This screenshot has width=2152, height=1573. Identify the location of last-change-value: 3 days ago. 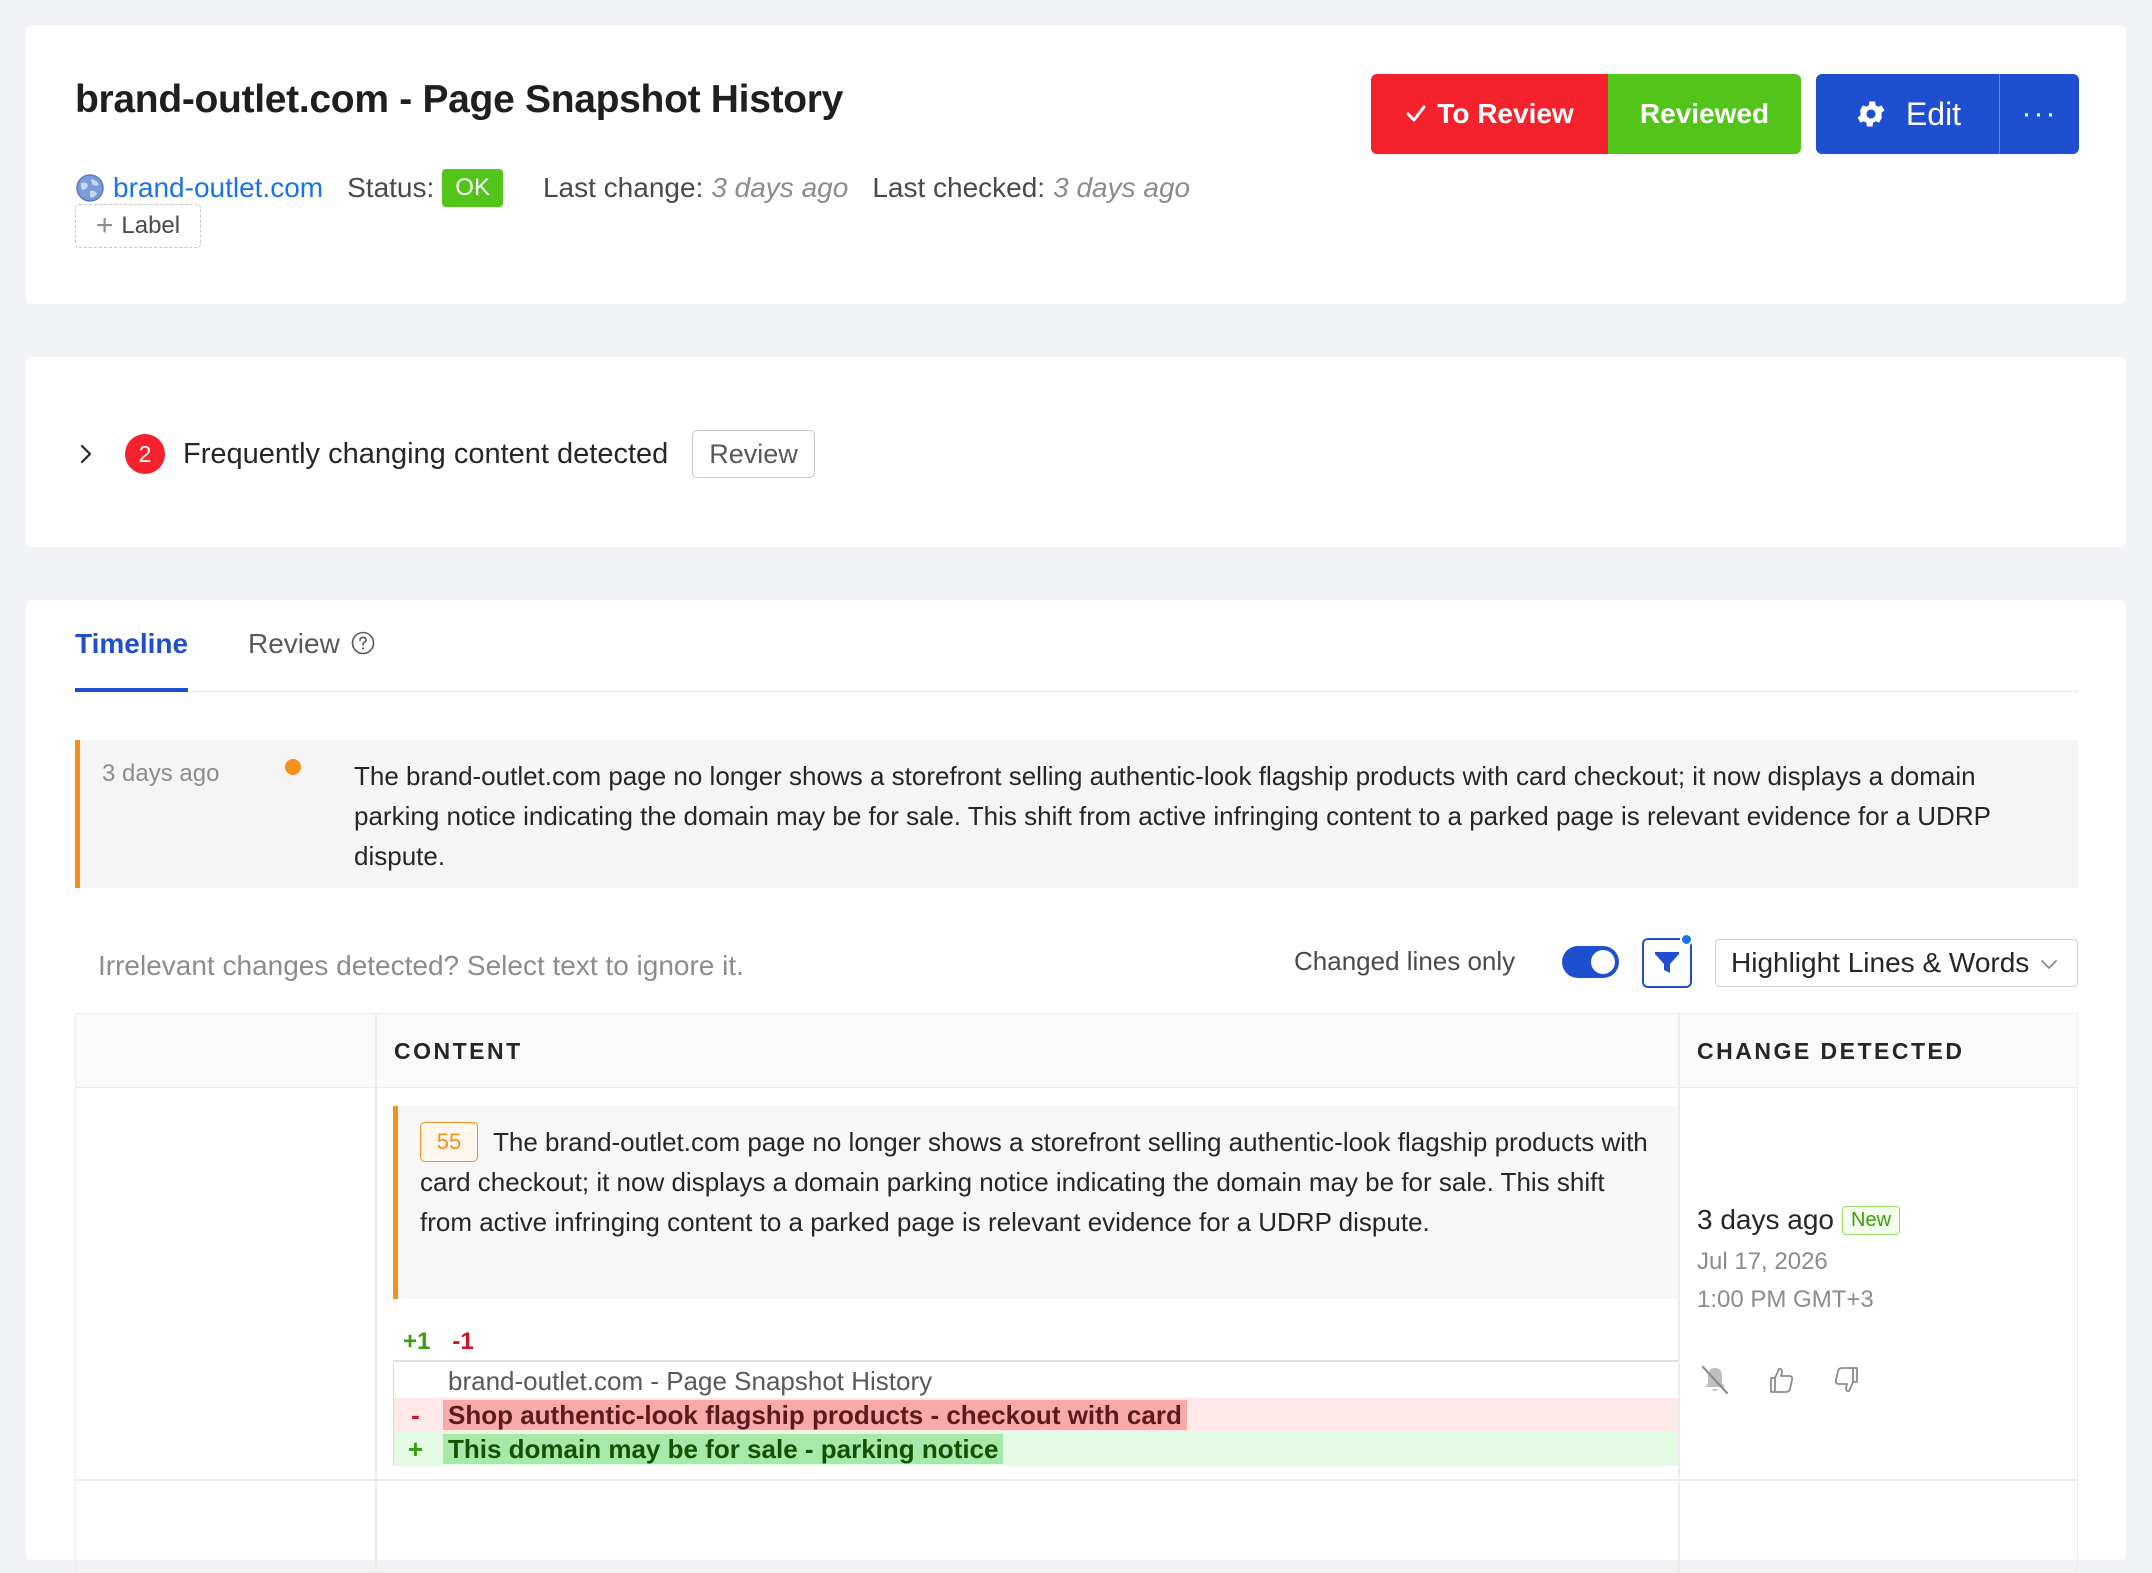
(780, 187).